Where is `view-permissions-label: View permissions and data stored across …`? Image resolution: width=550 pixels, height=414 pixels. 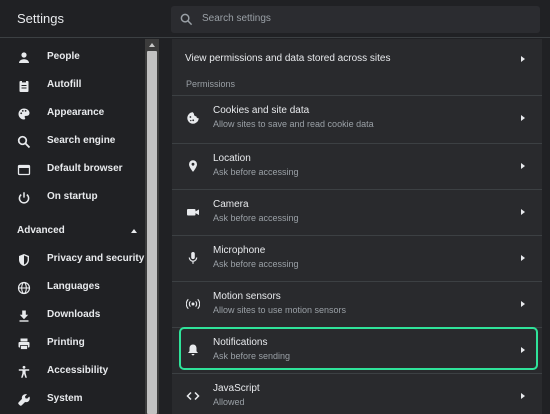
view-permissions-label: View permissions and data stored across … is located at coordinates (288, 58).